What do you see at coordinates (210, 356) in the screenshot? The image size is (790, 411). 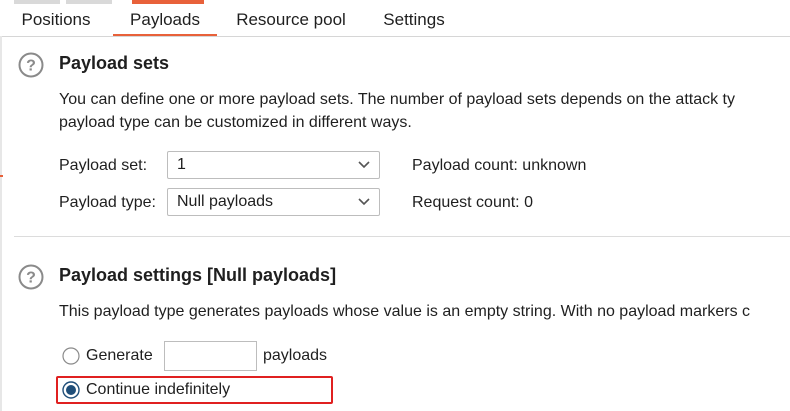 I see `generate-count-input` at bounding box center [210, 356].